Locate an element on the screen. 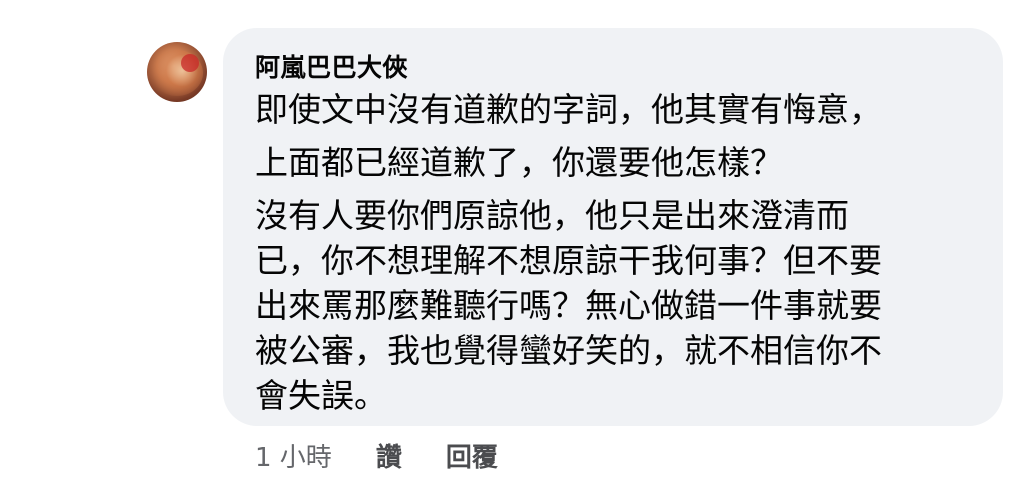  comment-line: 會失誤。 is located at coordinates (321, 395).